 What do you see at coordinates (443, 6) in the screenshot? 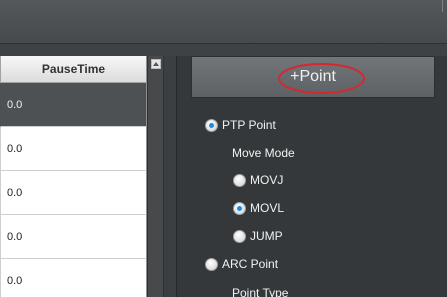
I see `toolbar-grip` at bounding box center [443, 6].